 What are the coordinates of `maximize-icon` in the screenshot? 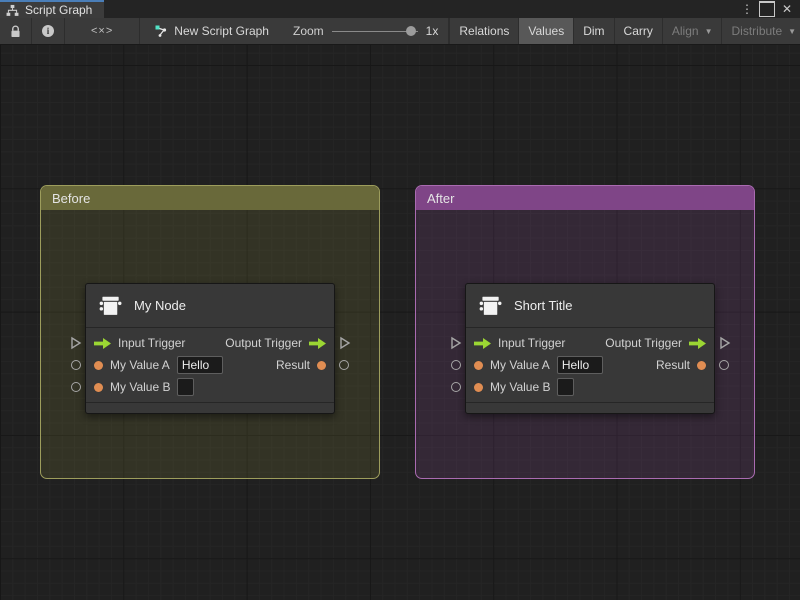 It's located at (767, 9).